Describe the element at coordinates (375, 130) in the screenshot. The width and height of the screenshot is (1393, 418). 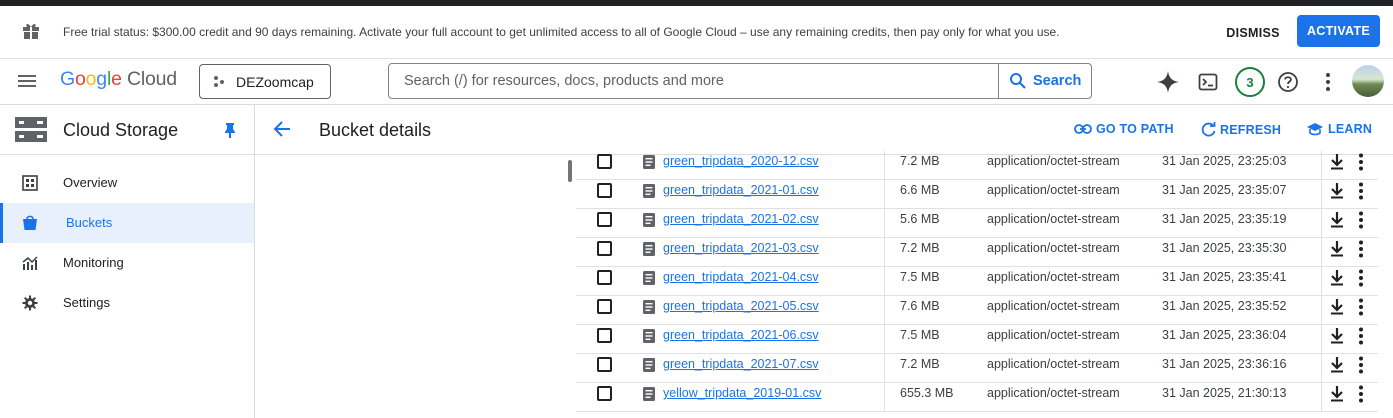
I see `page-title: Bucket details` at that location.